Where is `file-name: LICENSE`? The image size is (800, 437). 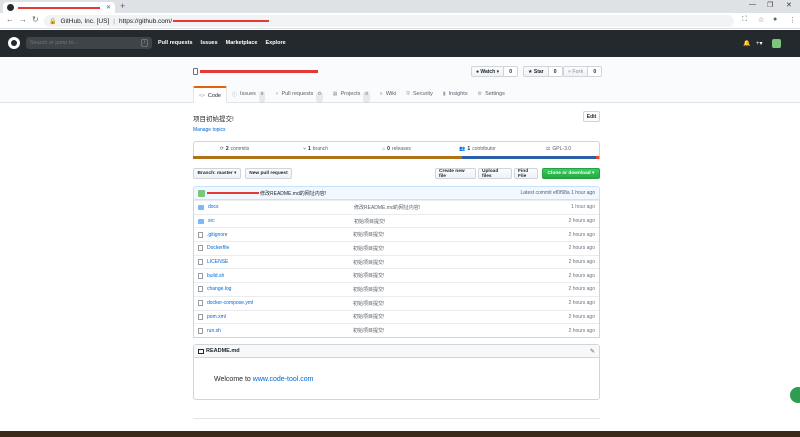
file-name: LICENSE is located at coordinates (280, 262).